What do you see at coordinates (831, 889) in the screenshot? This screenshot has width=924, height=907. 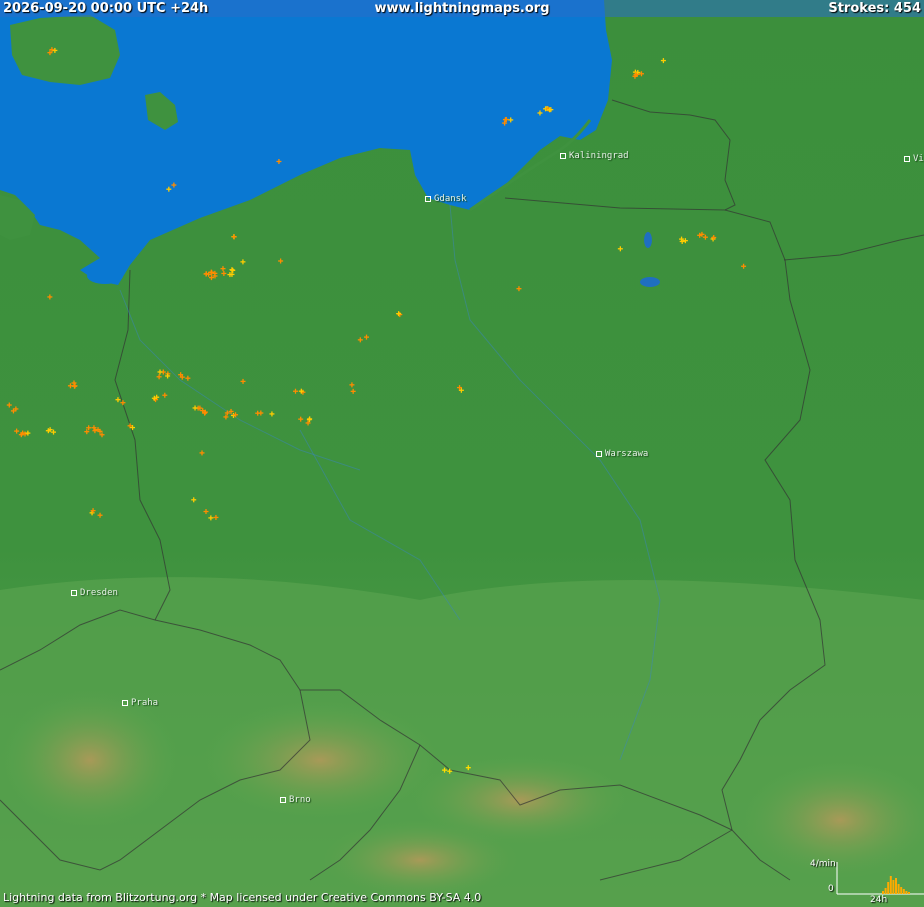 I see `histogram-ymin: 0` at bounding box center [831, 889].